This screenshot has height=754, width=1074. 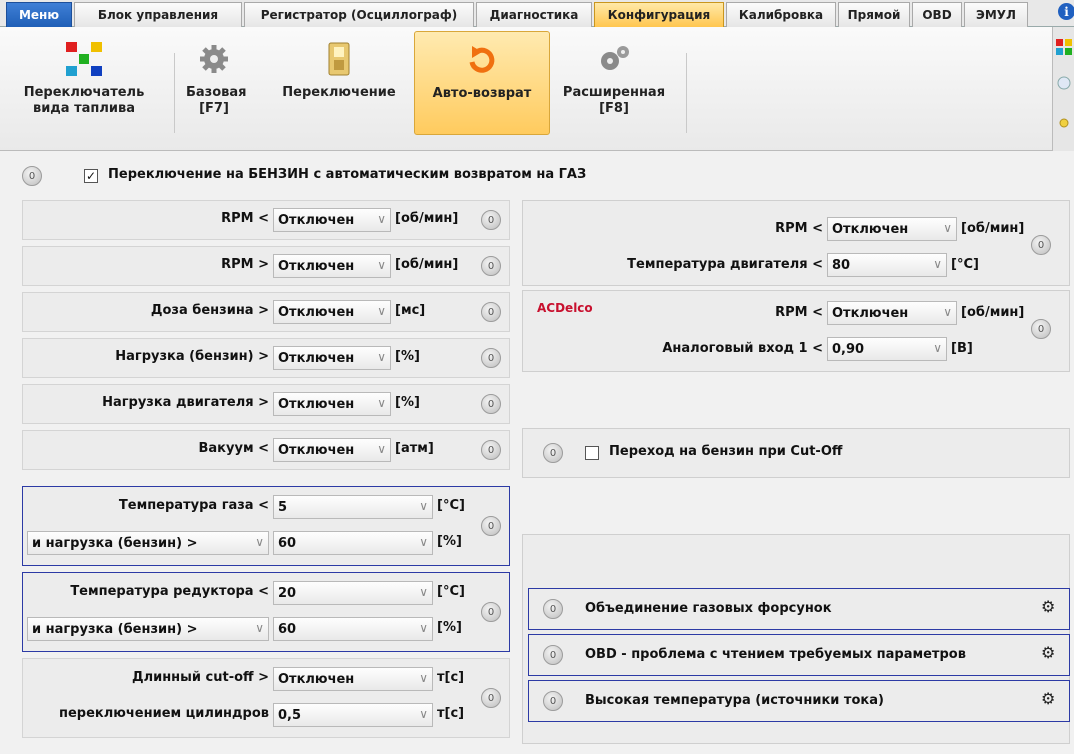 What do you see at coordinates (781, 14) in the screenshot?
I see `tab-calibration: Калибровка` at bounding box center [781, 14].